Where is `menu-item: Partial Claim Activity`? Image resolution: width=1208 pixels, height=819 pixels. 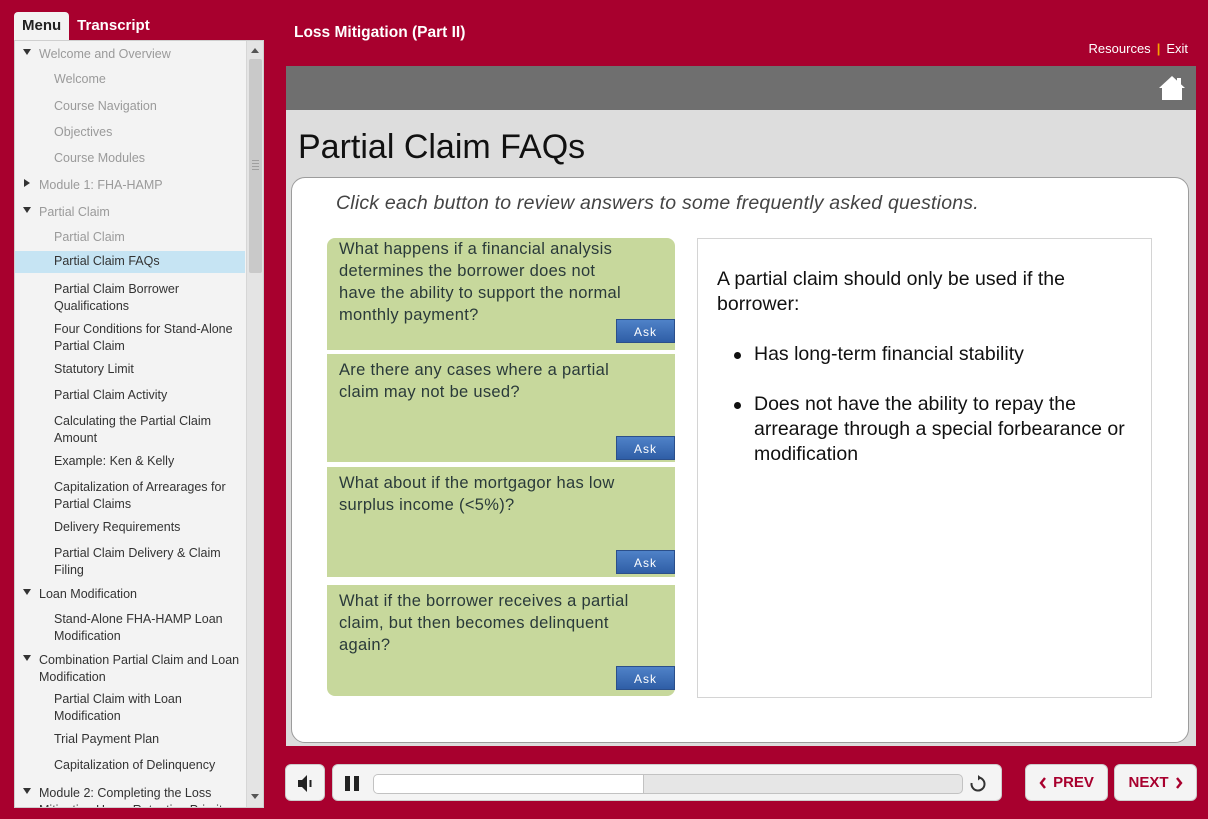
menu-item: Partial Claim Activity is located at coordinates (130, 396).